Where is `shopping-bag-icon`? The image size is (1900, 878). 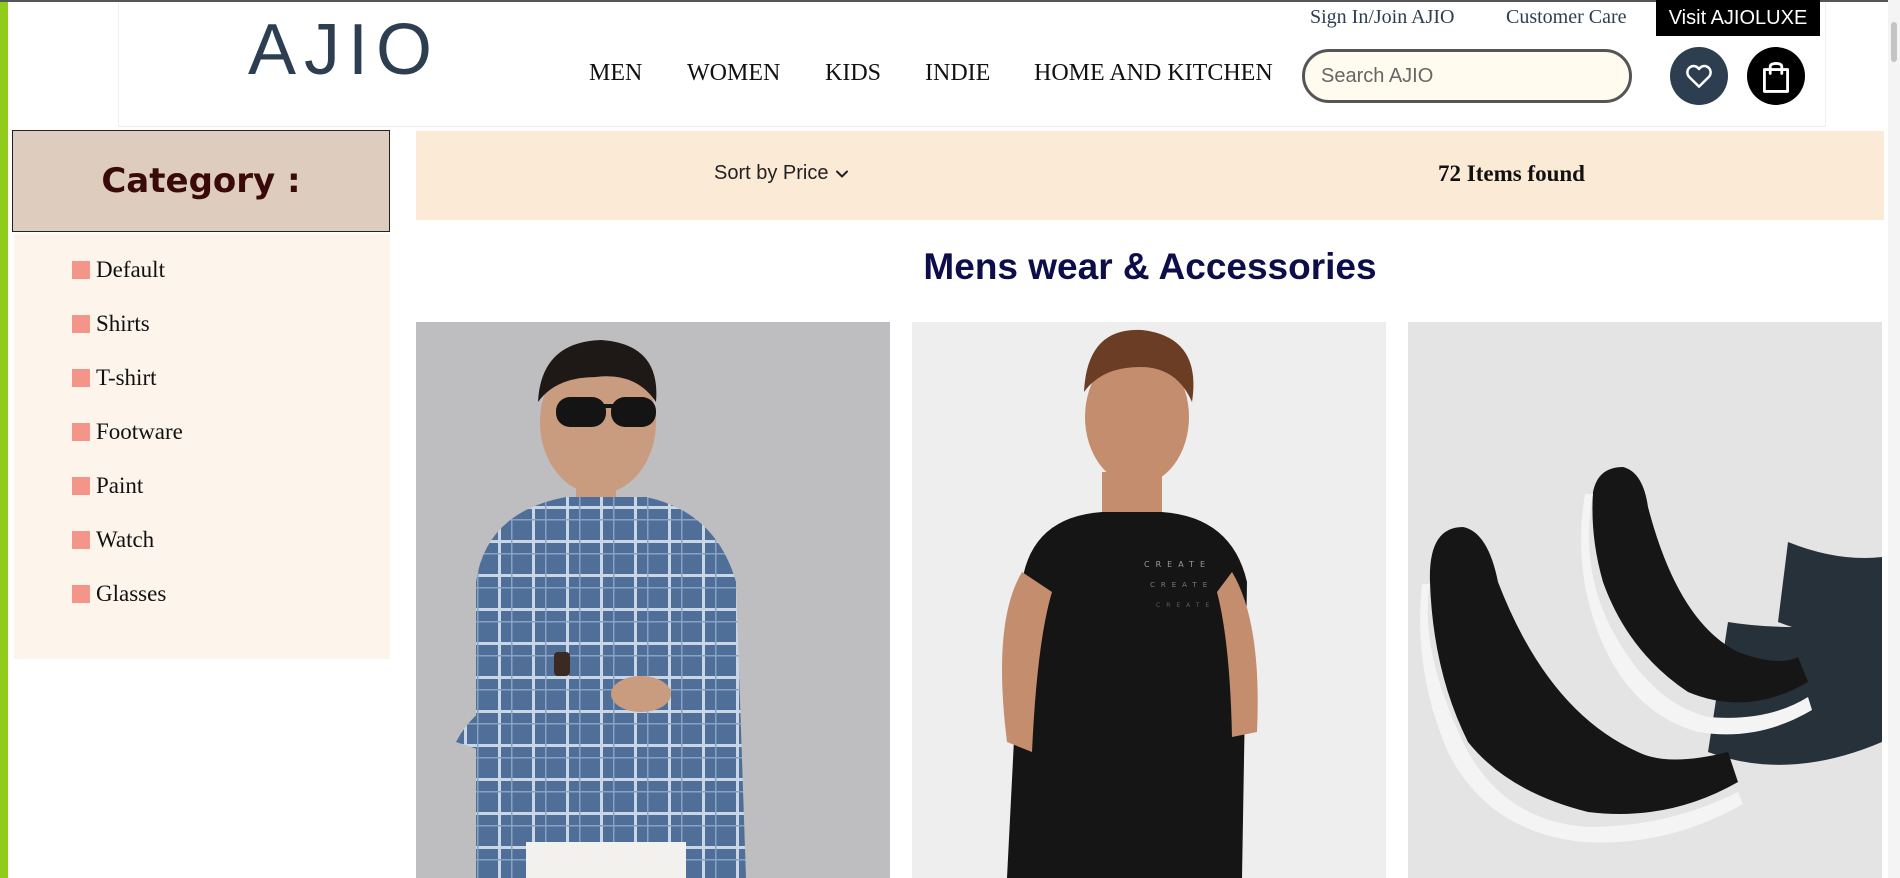 shopping-bag-icon is located at coordinates (1776, 77).